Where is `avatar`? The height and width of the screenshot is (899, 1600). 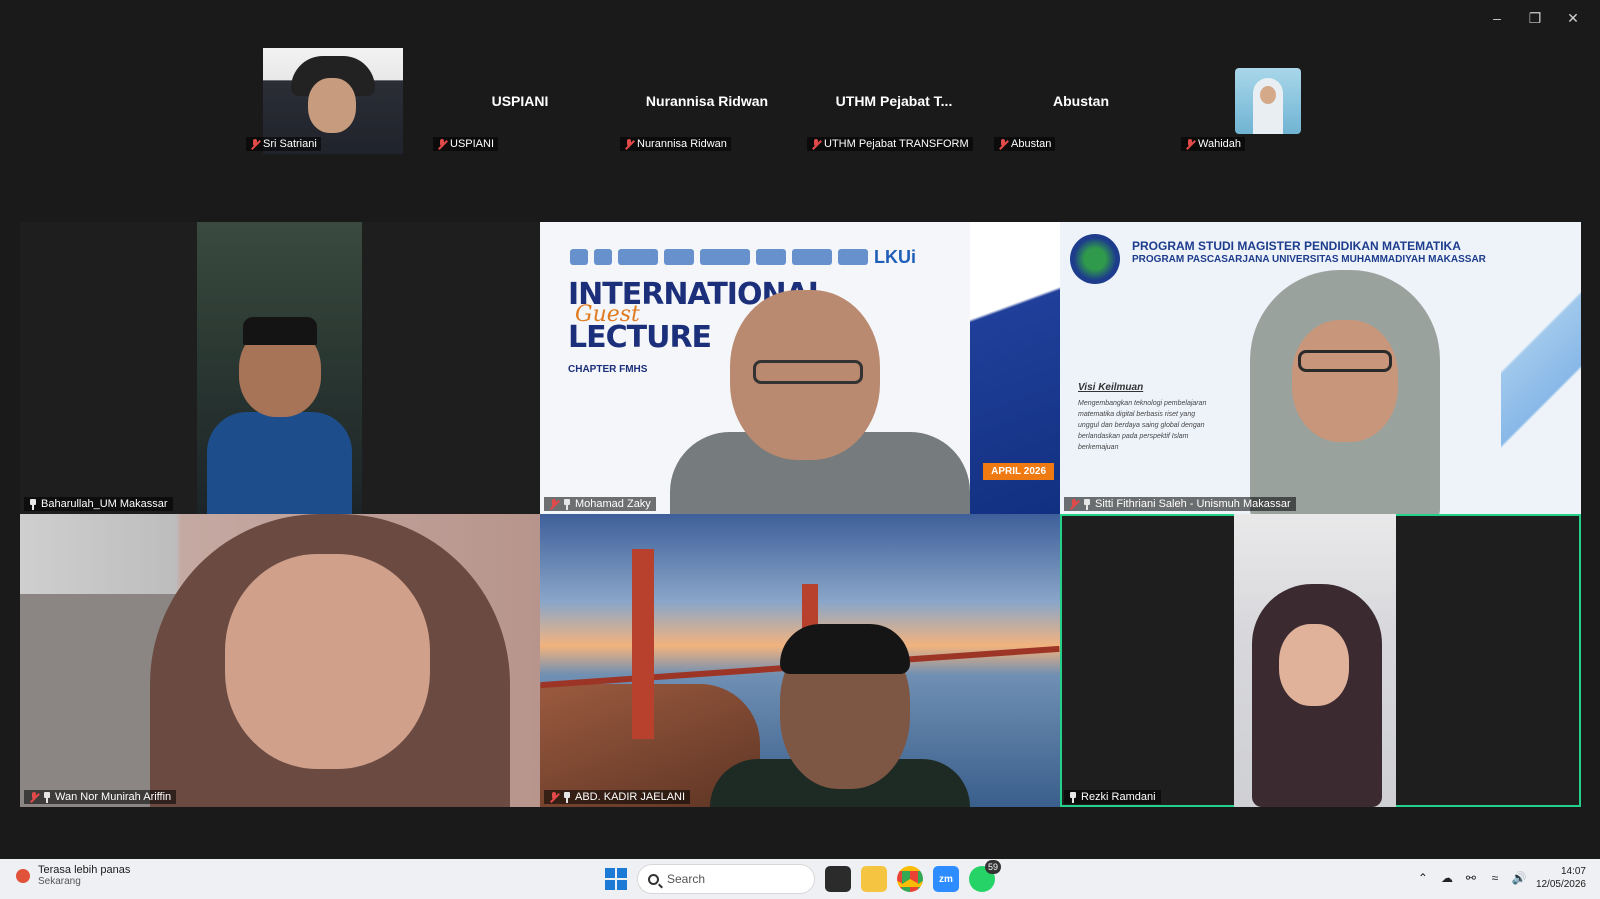
avatar is located at coordinates (1268, 101).